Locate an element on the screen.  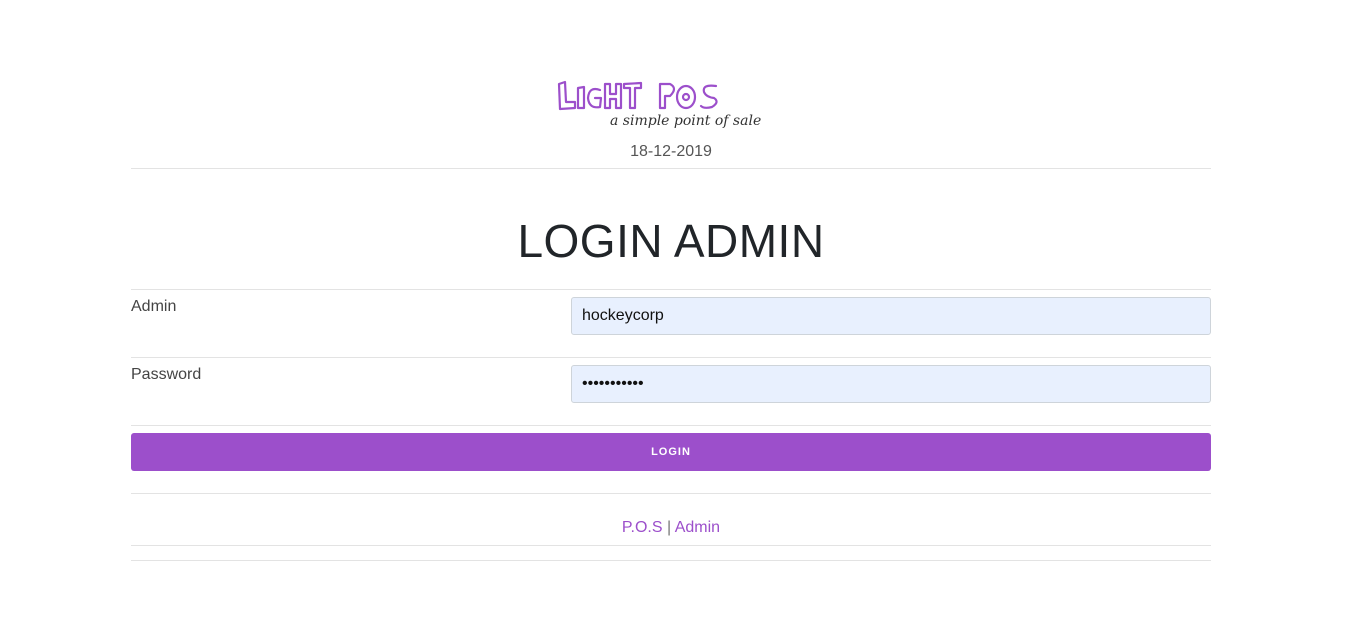
footer-divider-middle is located at coordinates (671, 545).